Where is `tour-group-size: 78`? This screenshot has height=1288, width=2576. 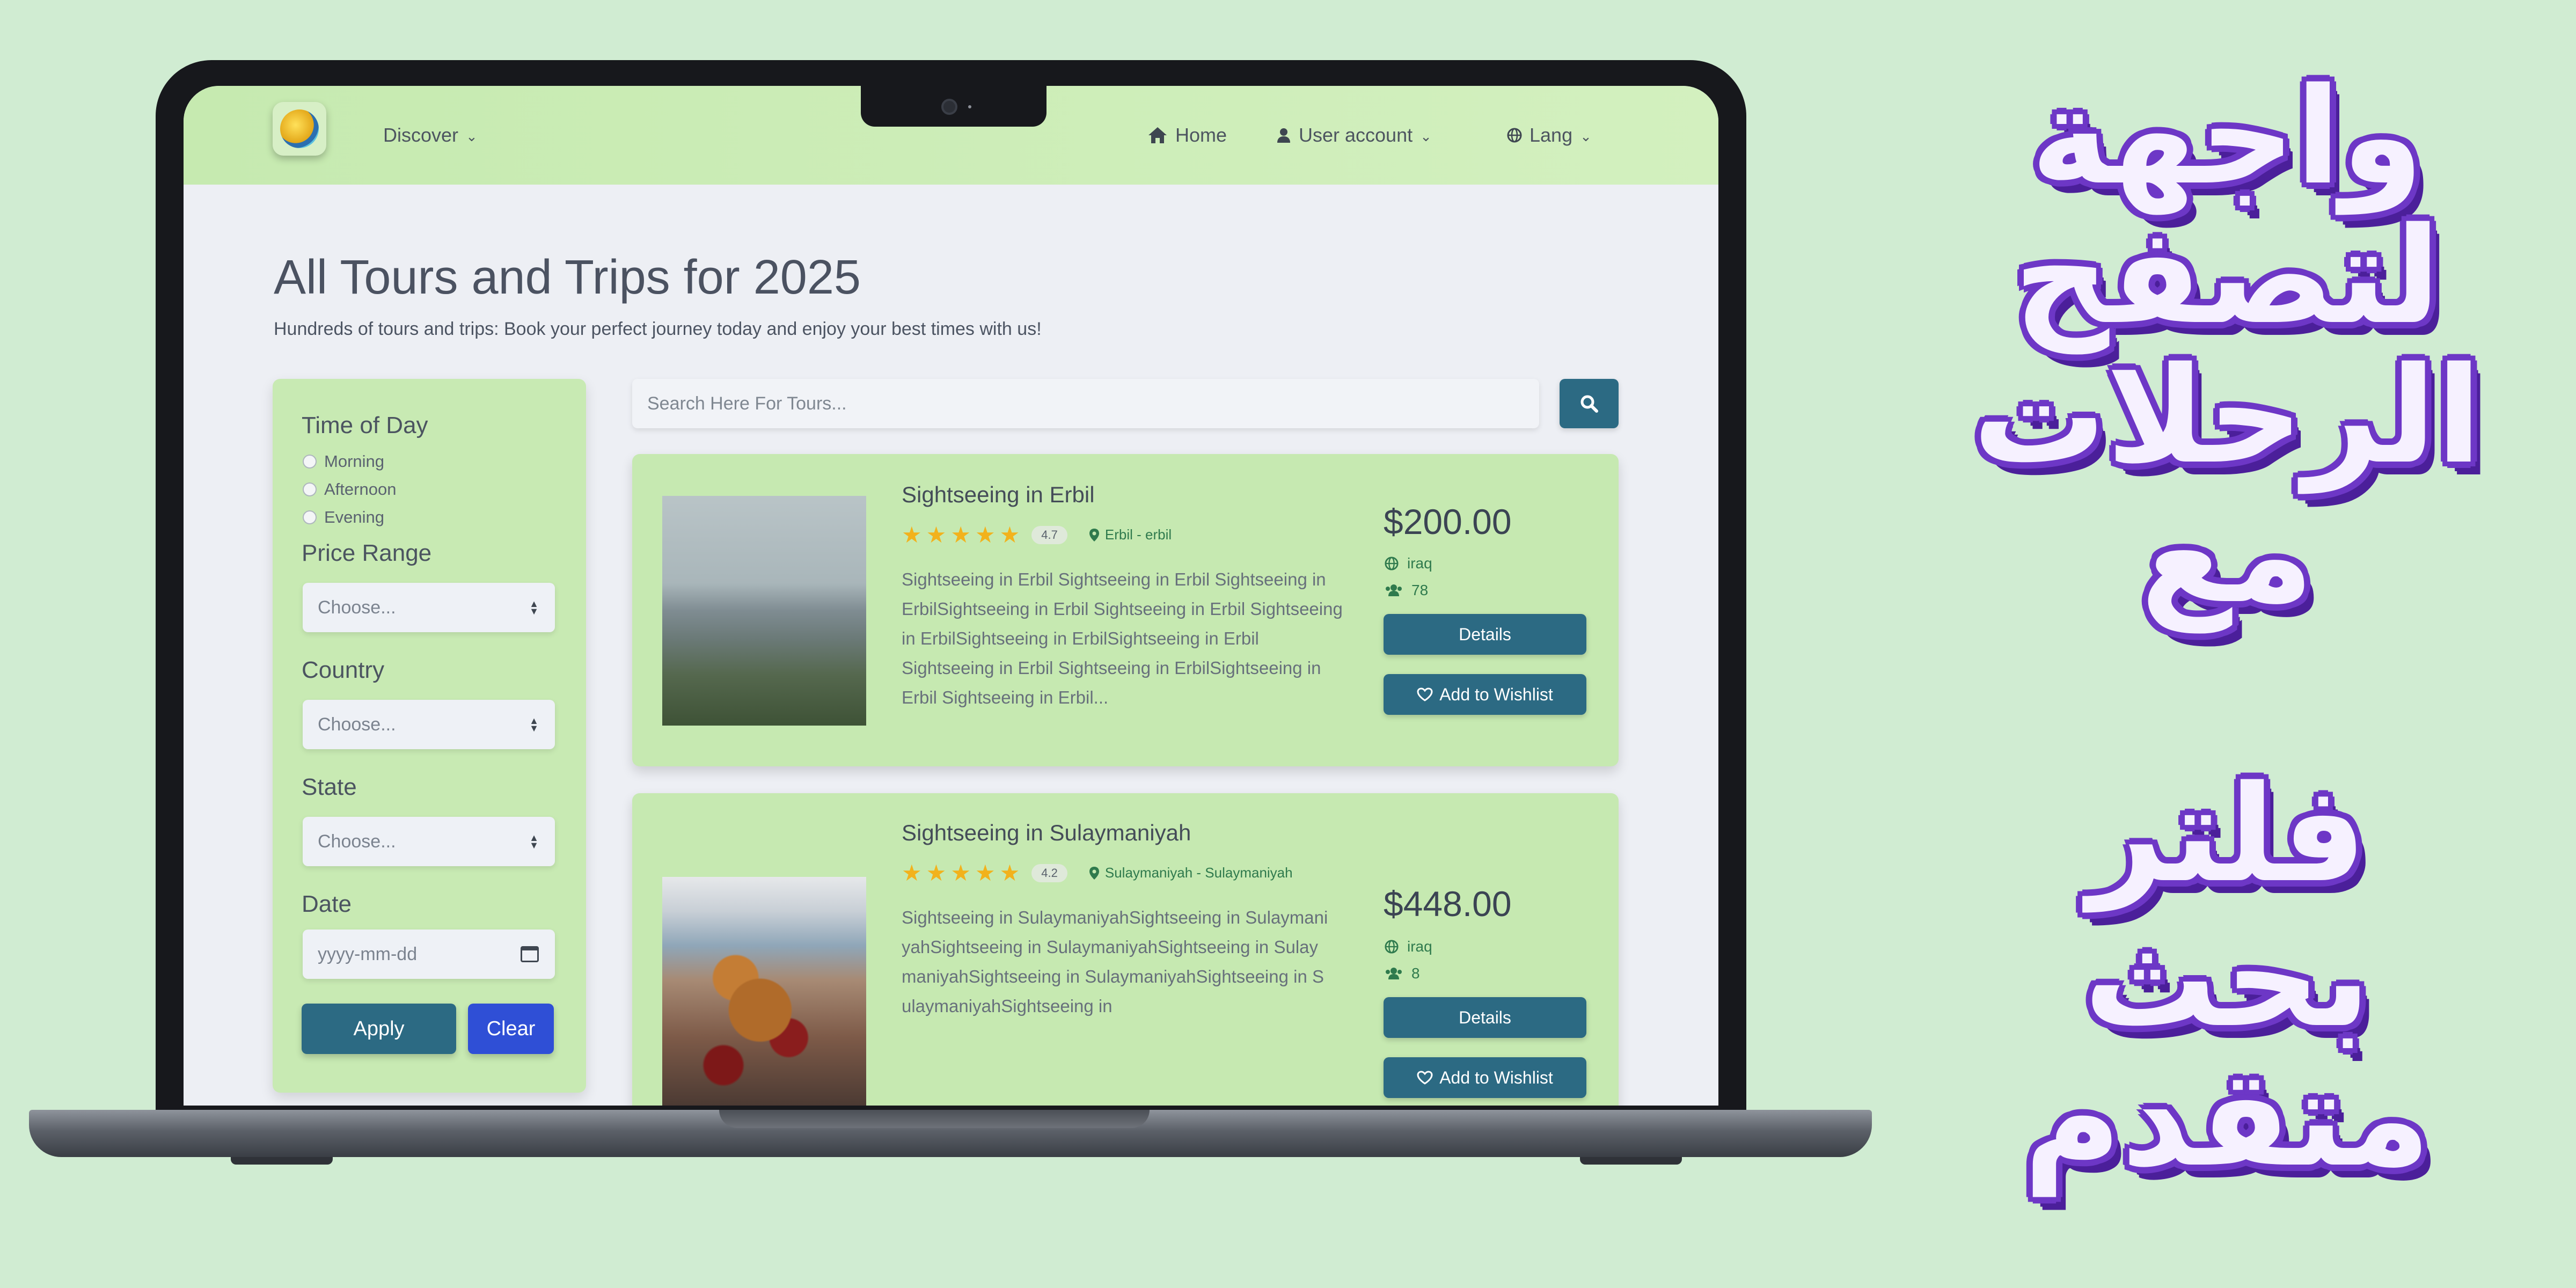 tour-group-size: 78 is located at coordinates (1406, 590).